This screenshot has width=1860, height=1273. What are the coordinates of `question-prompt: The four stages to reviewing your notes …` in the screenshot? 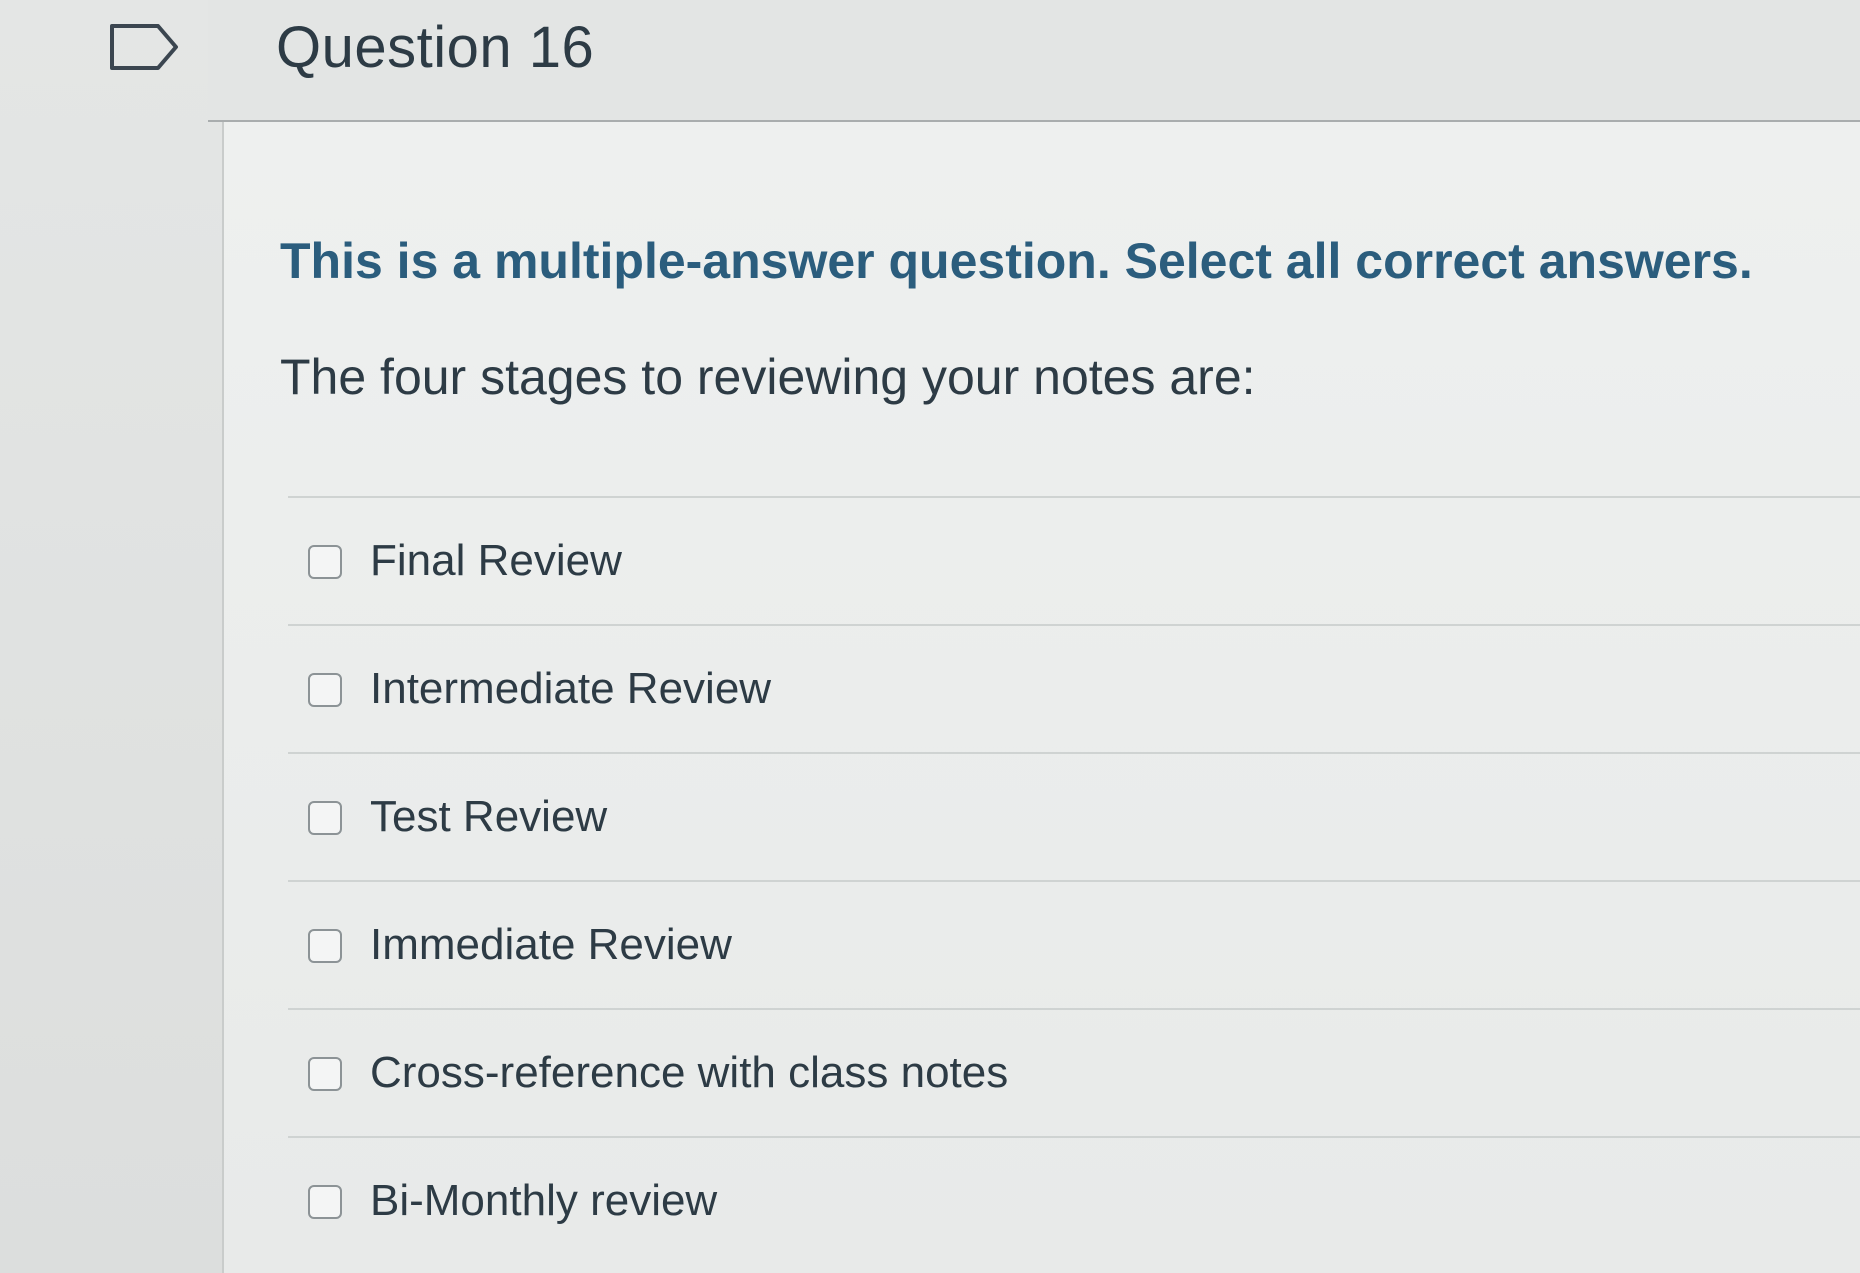 It's located at (768, 377).